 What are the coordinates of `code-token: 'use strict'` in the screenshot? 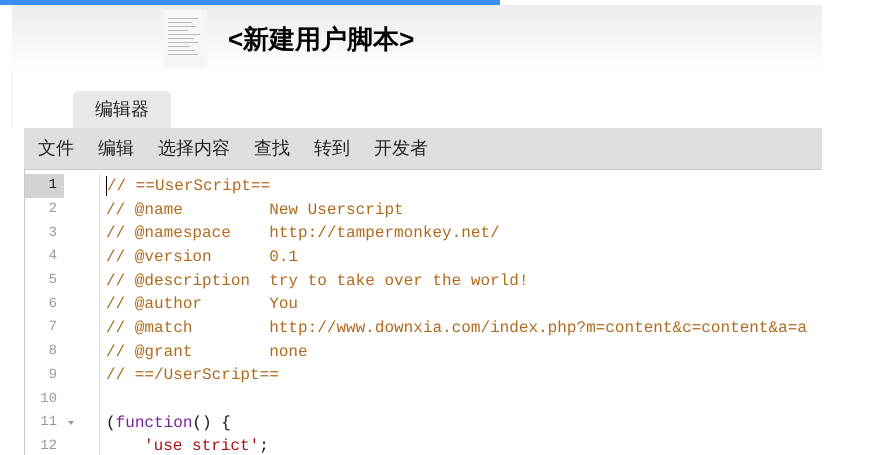 It's located at (202, 445).